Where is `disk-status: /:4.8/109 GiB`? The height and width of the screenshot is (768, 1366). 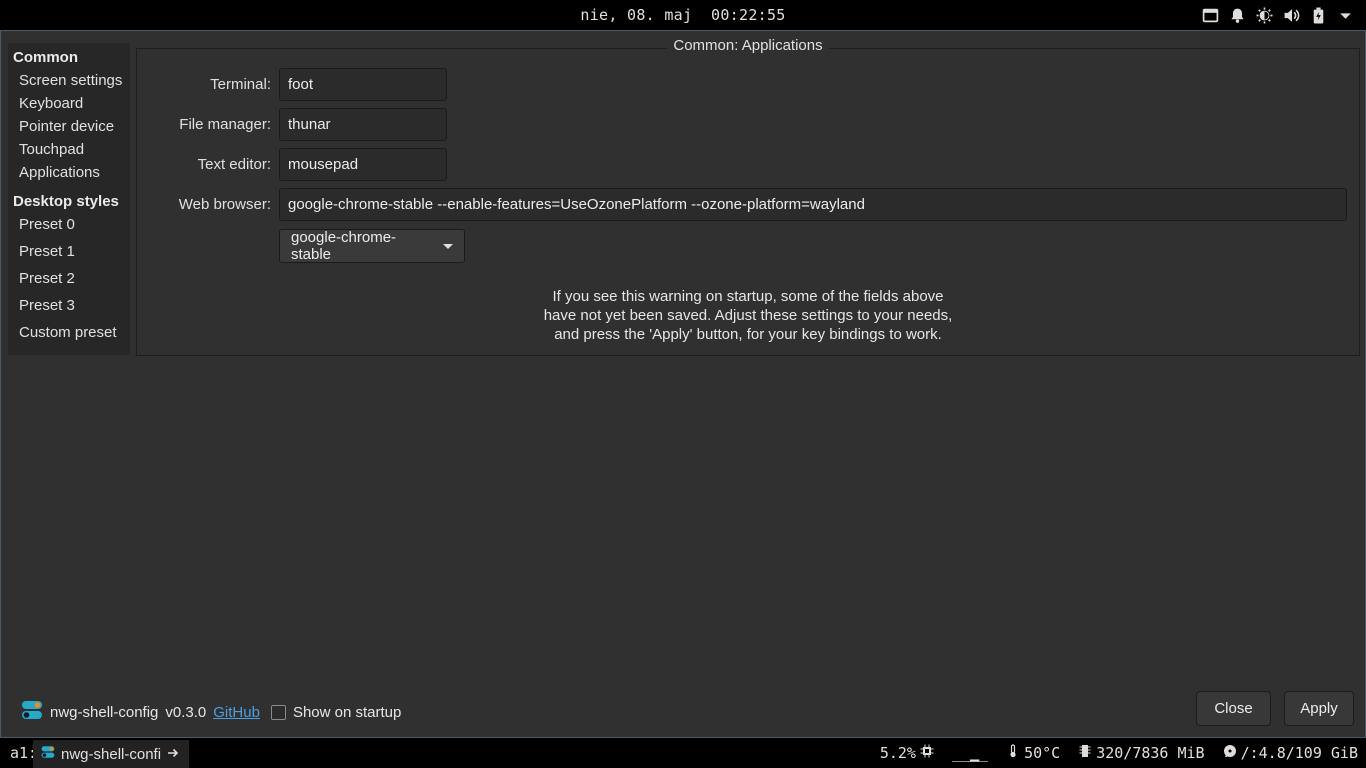 disk-status: /:4.8/109 GiB is located at coordinates (1290, 753).